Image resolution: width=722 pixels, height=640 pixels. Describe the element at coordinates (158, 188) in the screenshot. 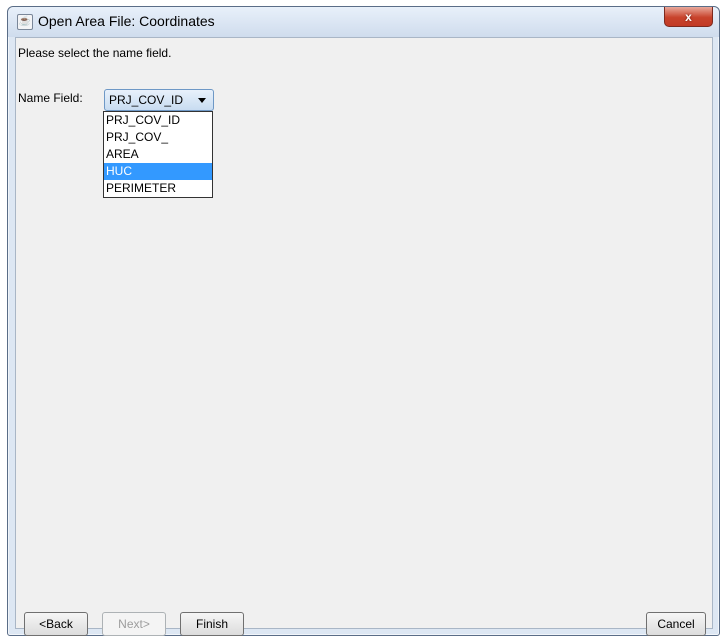

I see `option-perimeter: PERIMETER` at that location.